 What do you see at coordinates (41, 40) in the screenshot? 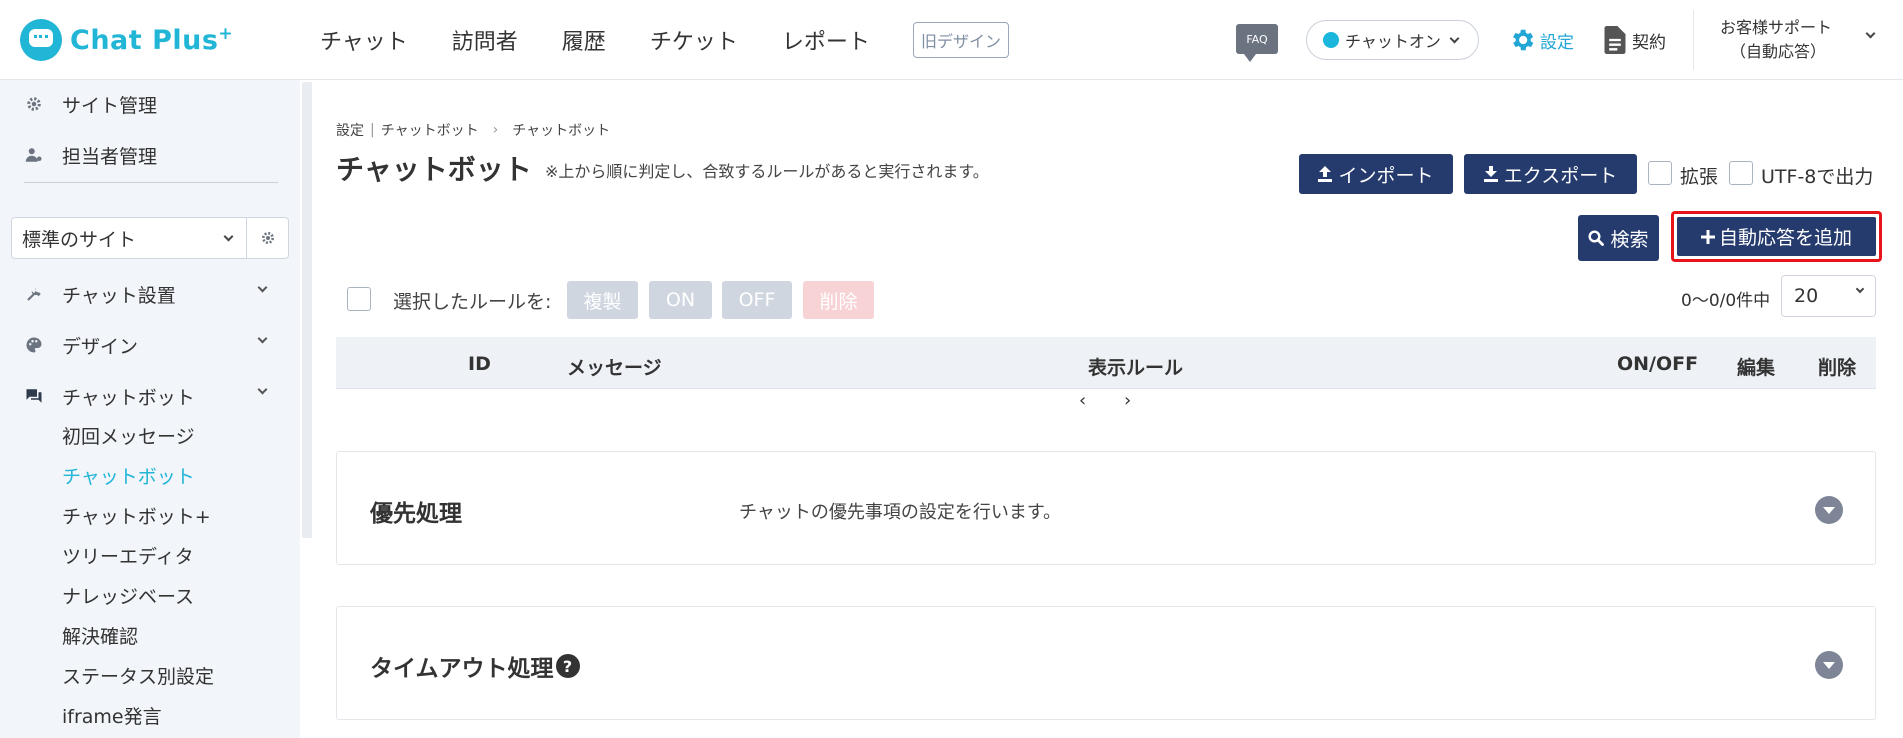
I see `chat-bubble-logo-icon` at bounding box center [41, 40].